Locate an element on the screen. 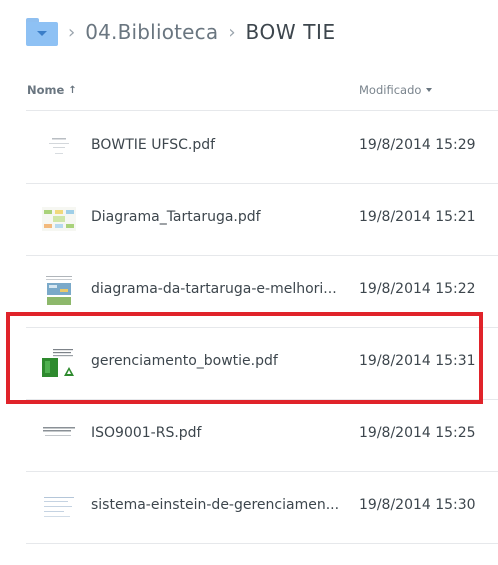 Image resolution: width=498 pixels, height=565 pixels. file-row: BOWTIE UFSC.pdf 19/8/2014 15:29 is located at coordinates (262, 147).